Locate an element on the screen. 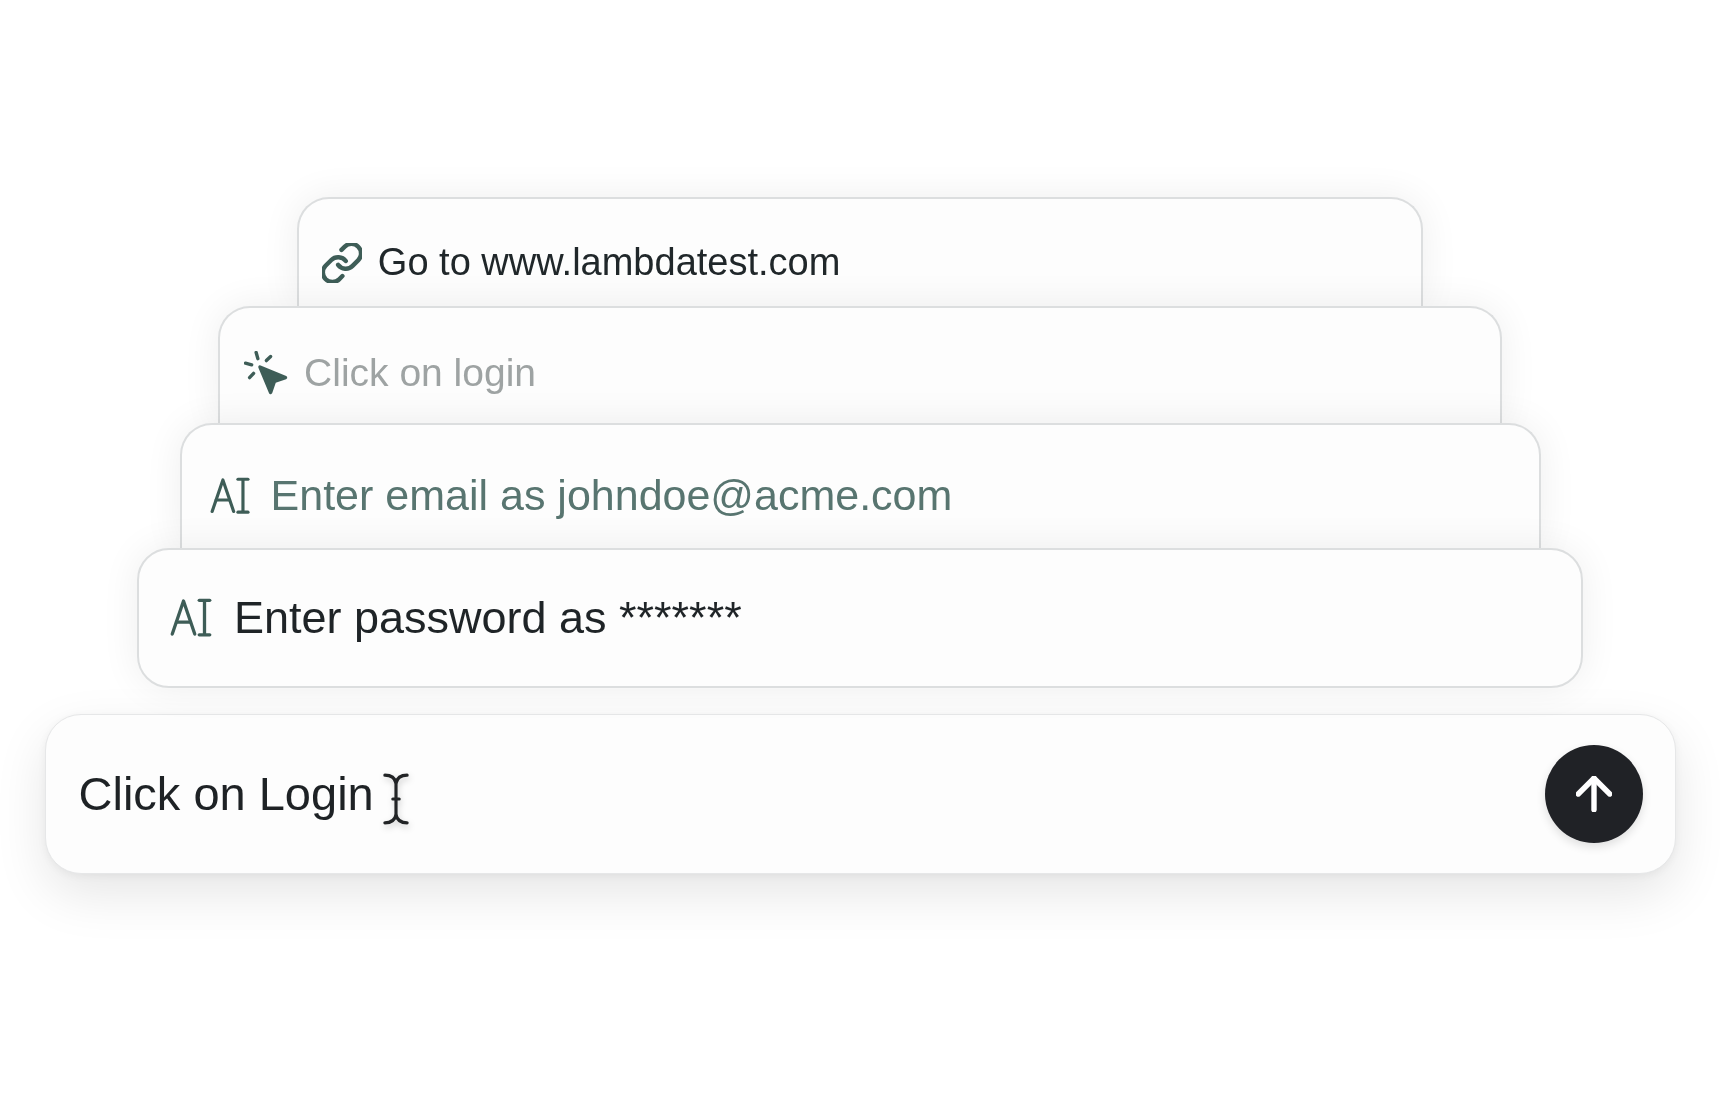 The height and width of the screenshot is (1098, 1720). link-icon is located at coordinates (342, 263).